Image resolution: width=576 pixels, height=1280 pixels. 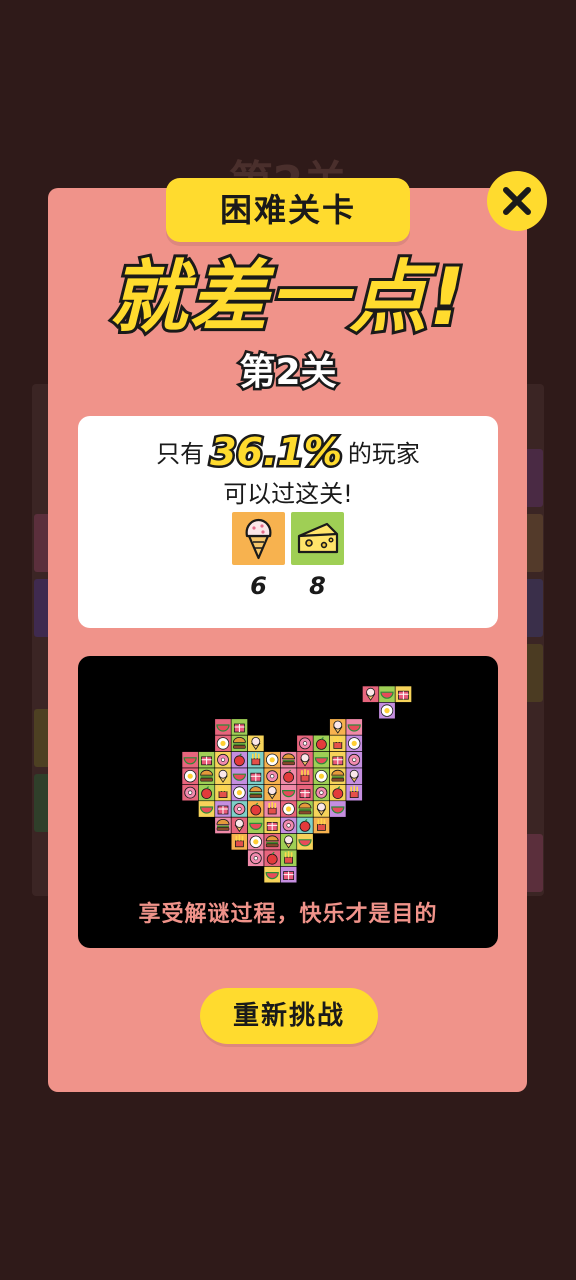 I want to click on cheese-icon, so click(x=317, y=538).